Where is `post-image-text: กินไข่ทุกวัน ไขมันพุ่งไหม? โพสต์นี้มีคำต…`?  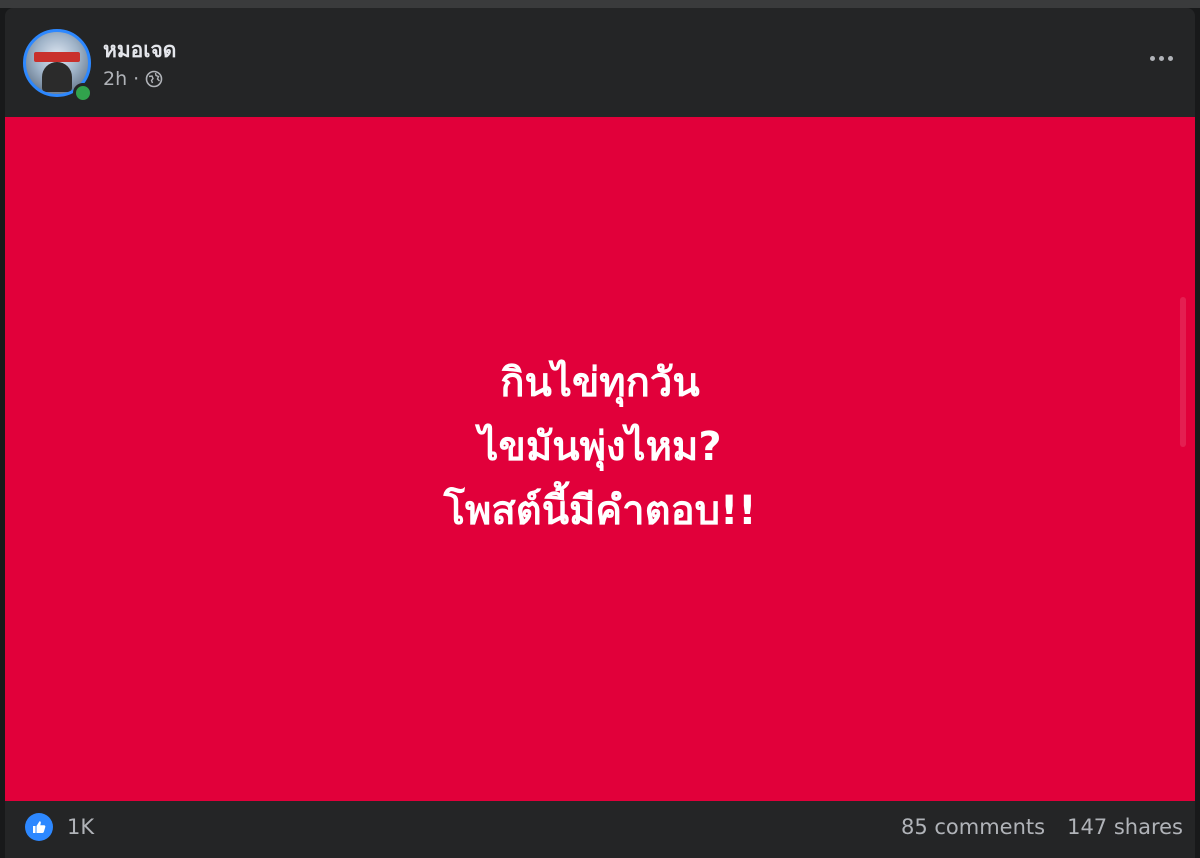 post-image-text: กินไข่ทุกวัน ไขมันพุ่งไหม? โพสต์นี้มีคำต… is located at coordinates (599, 447).